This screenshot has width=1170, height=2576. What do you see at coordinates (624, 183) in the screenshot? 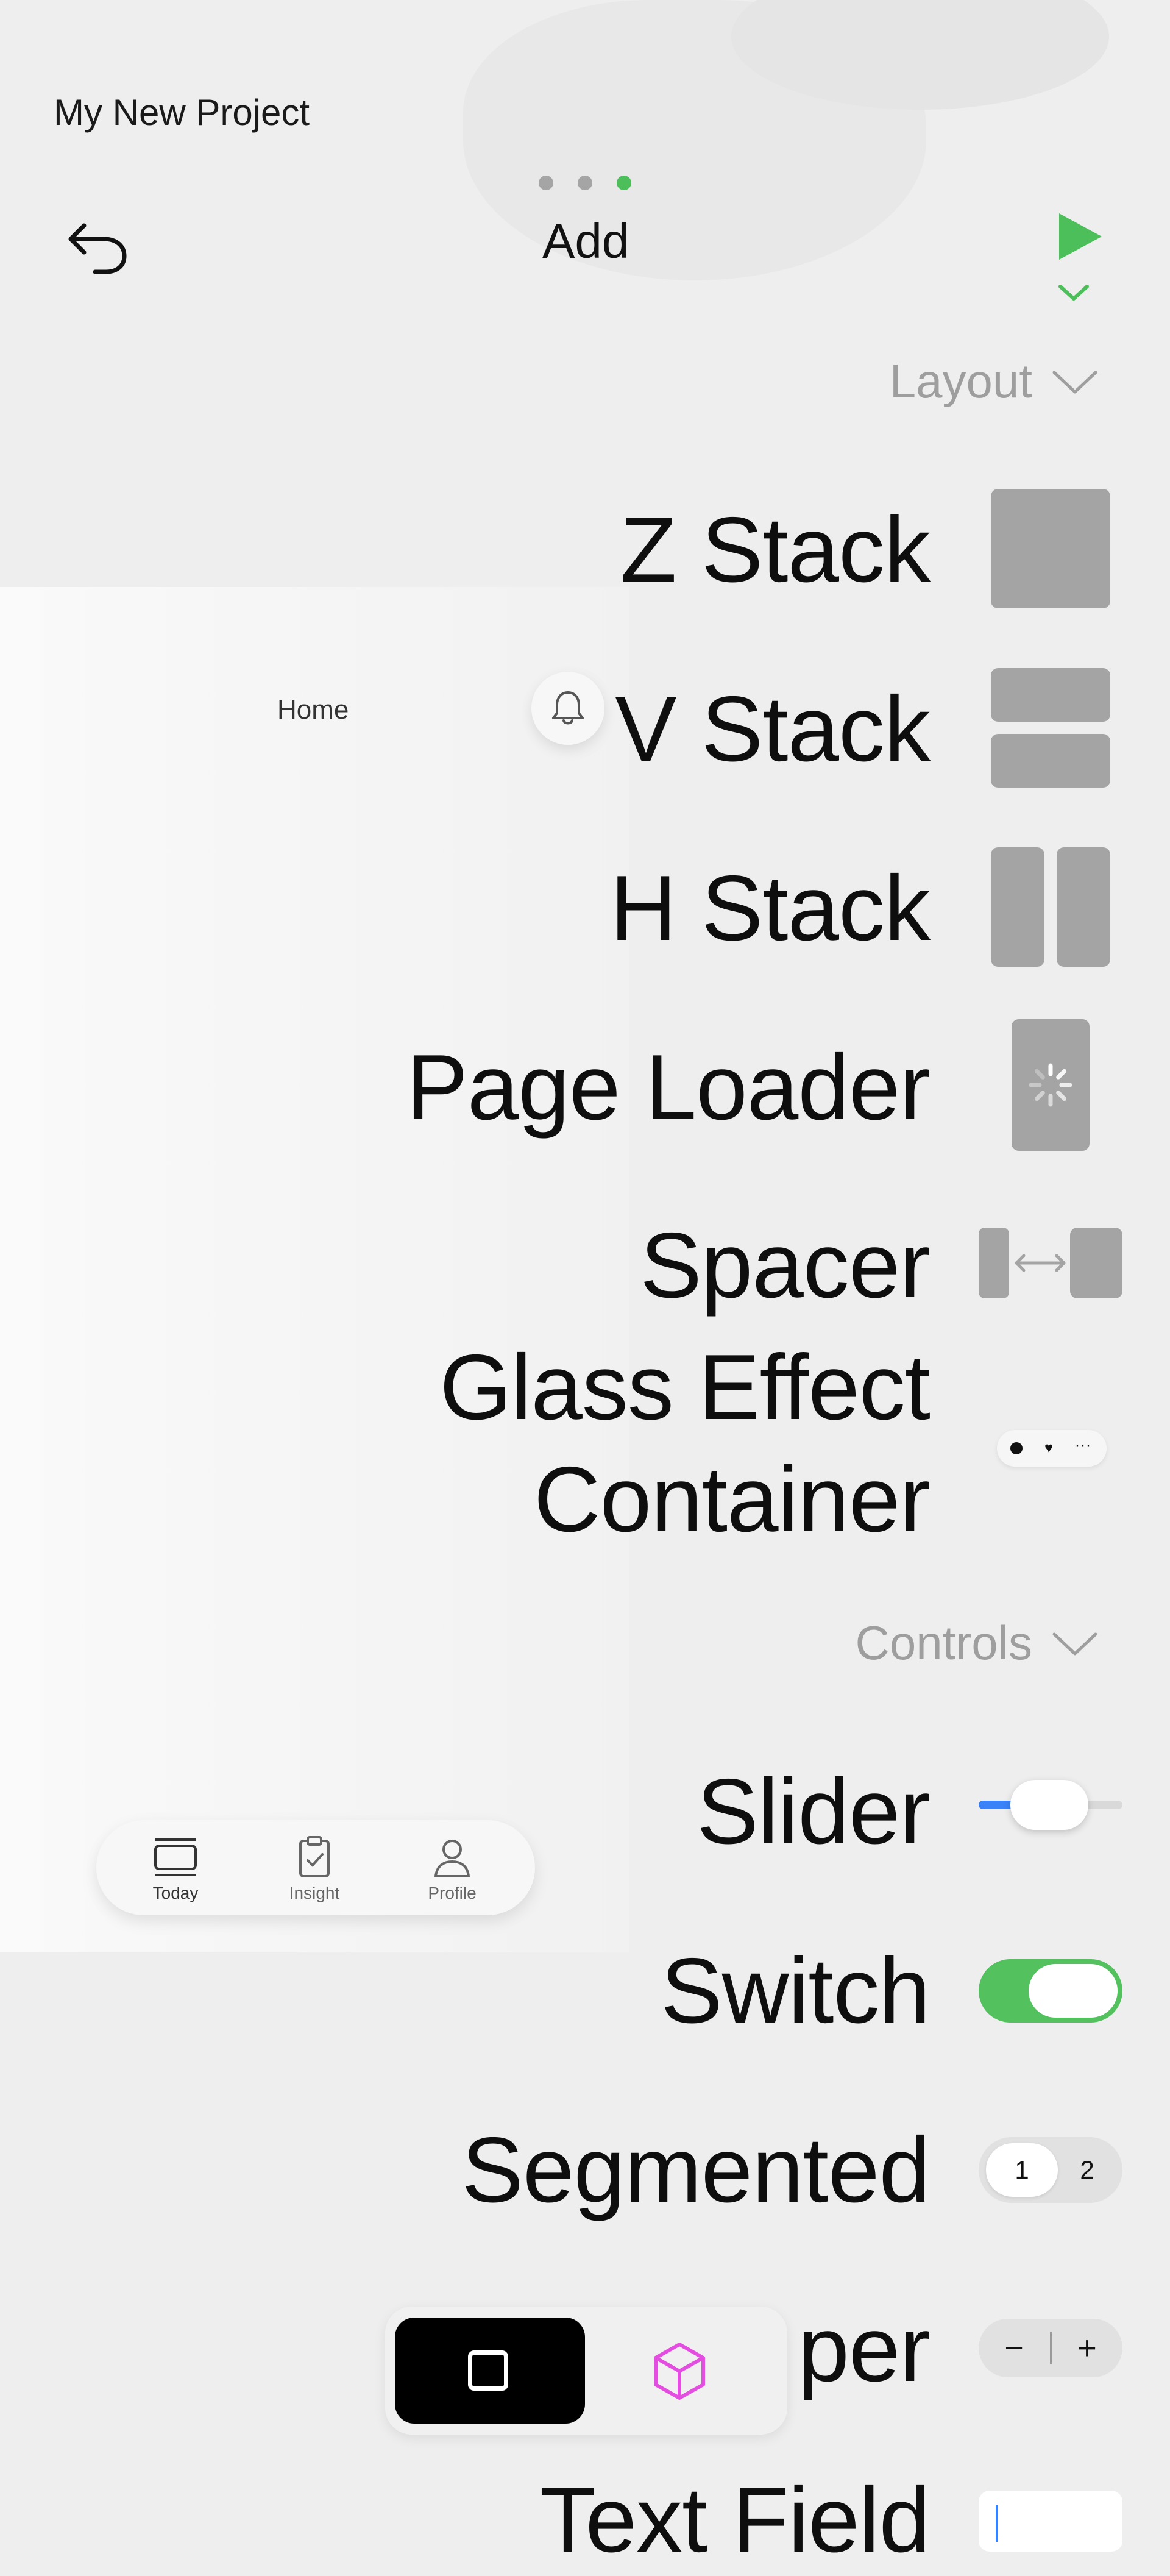
I see `page-dot-active` at bounding box center [624, 183].